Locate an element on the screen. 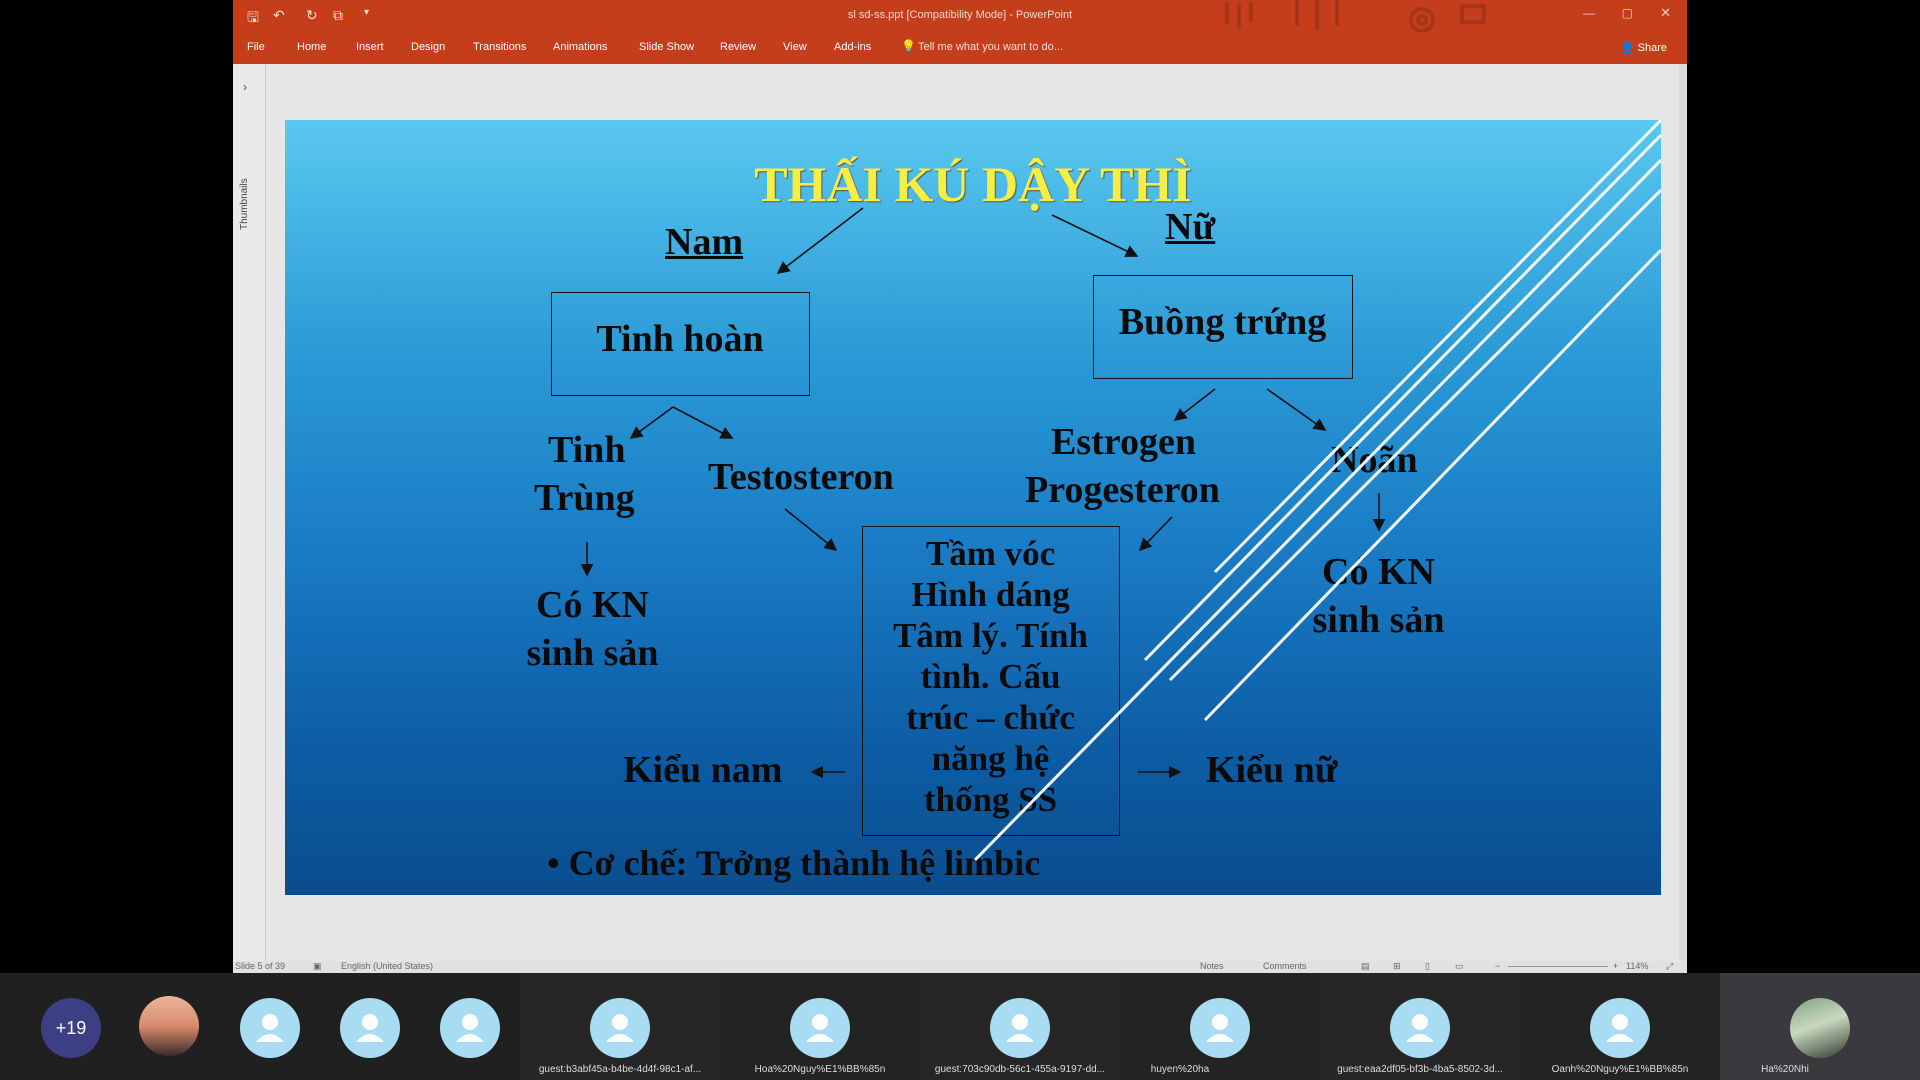 The height and width of the screenshot is (1080, 1920). language-indicator: English (United States) is located at coordinates (387, 966).